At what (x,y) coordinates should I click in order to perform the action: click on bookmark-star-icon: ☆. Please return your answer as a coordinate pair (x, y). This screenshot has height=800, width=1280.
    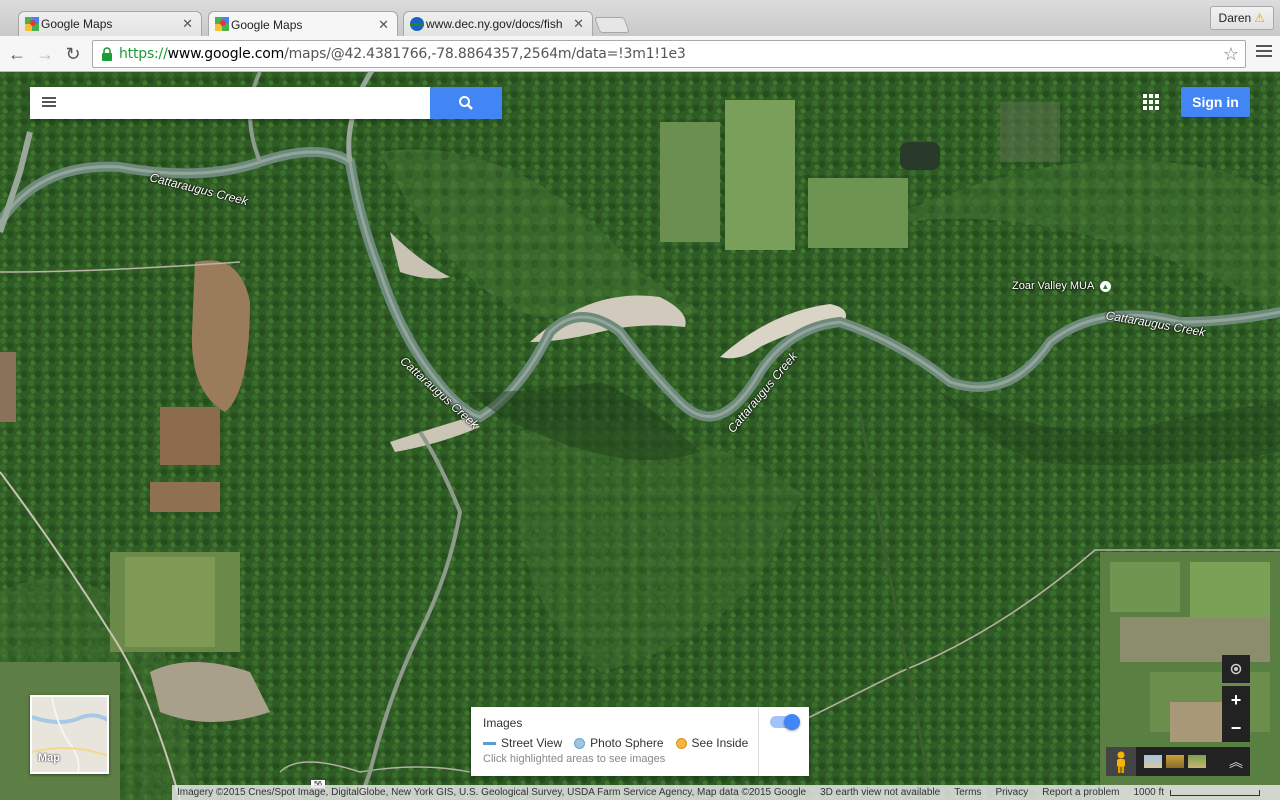
    Looking at the image, I should click on (1231, 54).